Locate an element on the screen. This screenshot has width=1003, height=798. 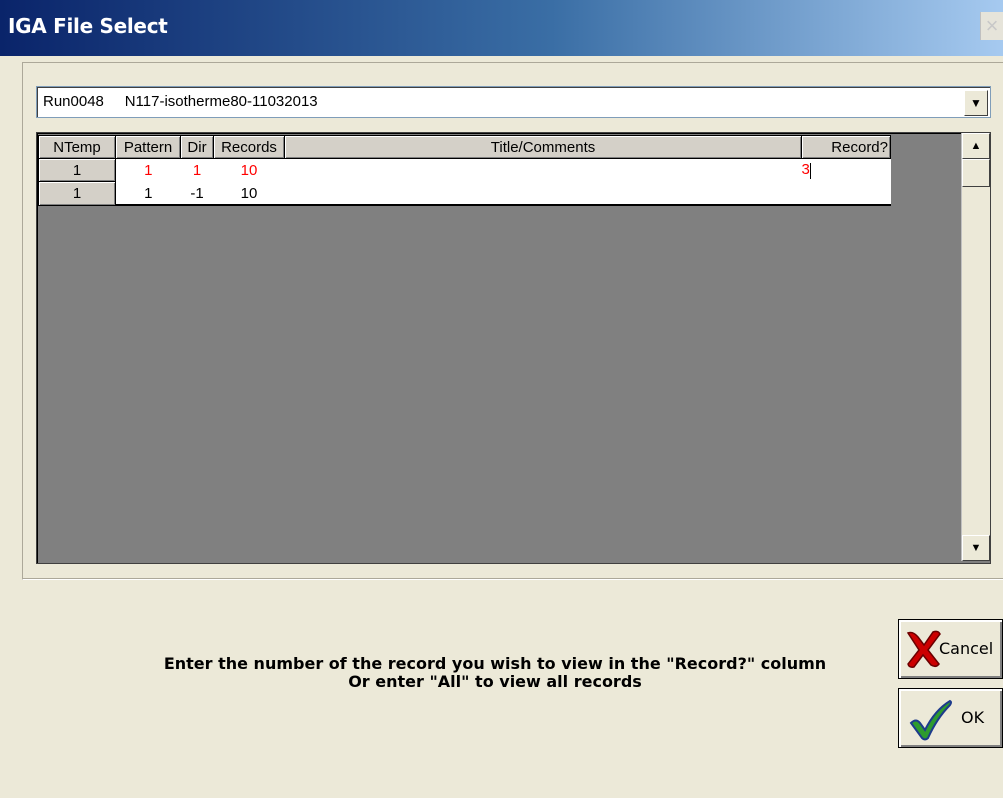
scroll-up-button: ▲ is located at coordinates (976, 146).